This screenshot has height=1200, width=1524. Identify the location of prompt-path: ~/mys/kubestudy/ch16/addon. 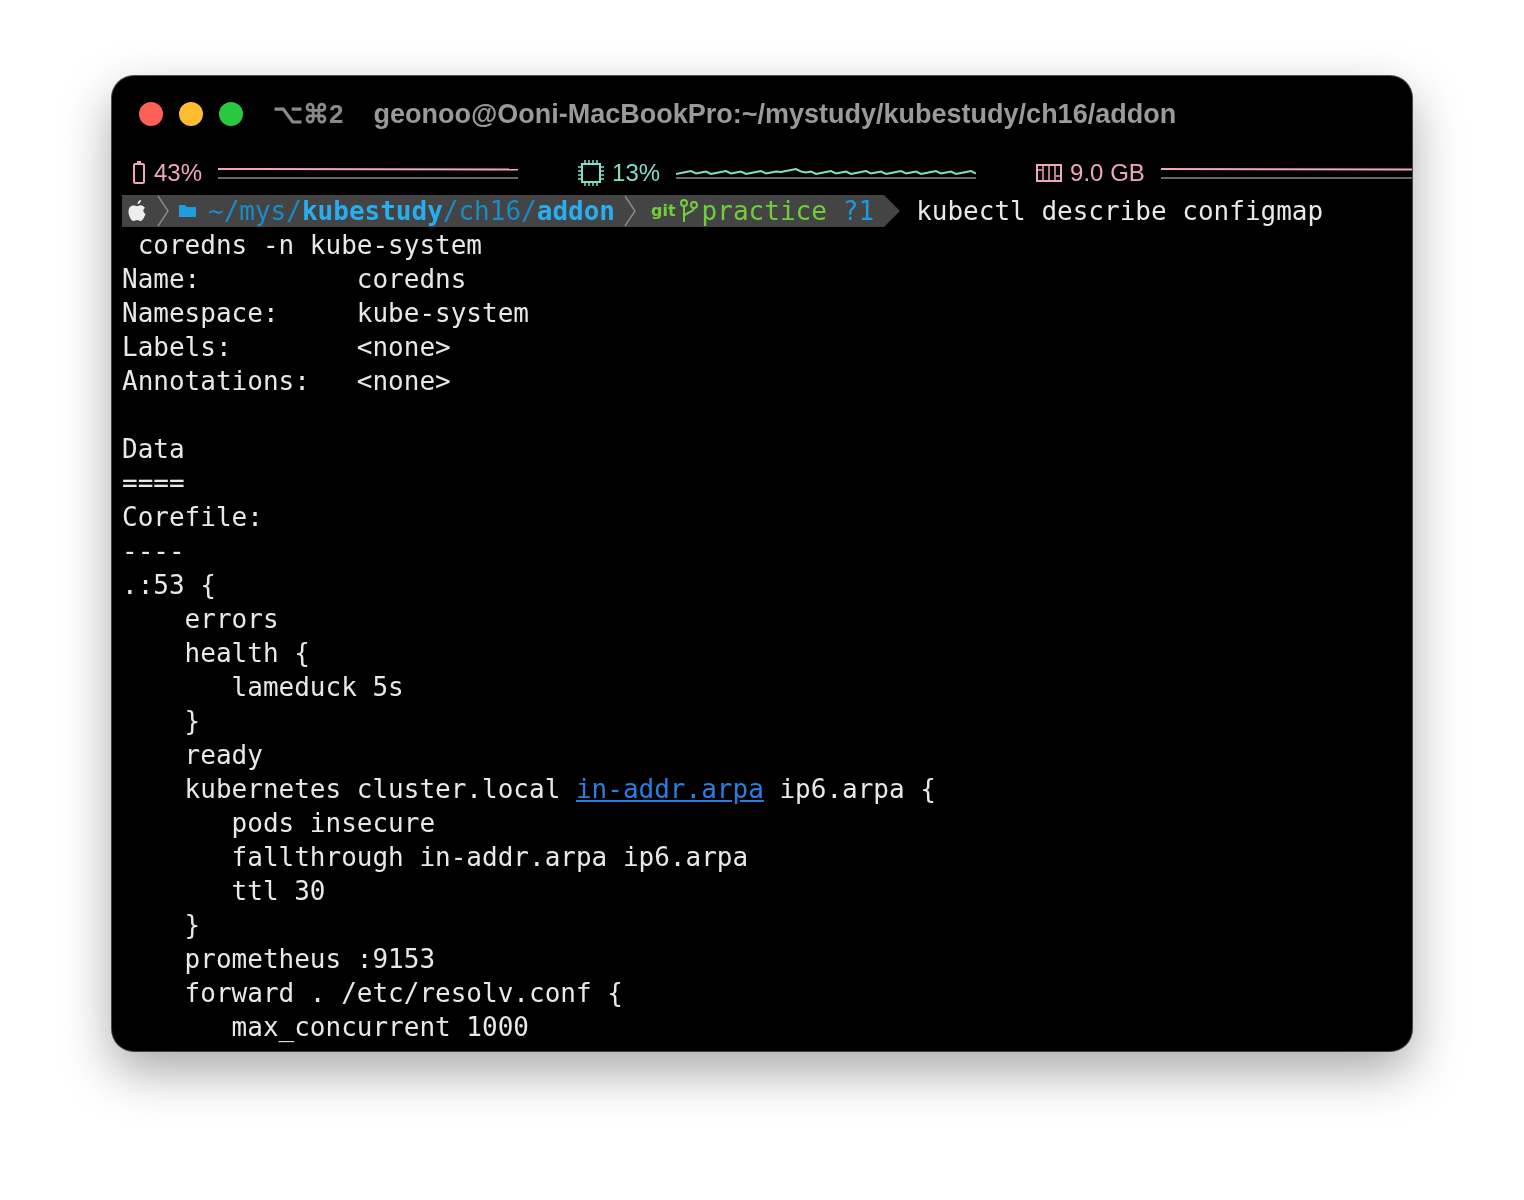
(411, 211).